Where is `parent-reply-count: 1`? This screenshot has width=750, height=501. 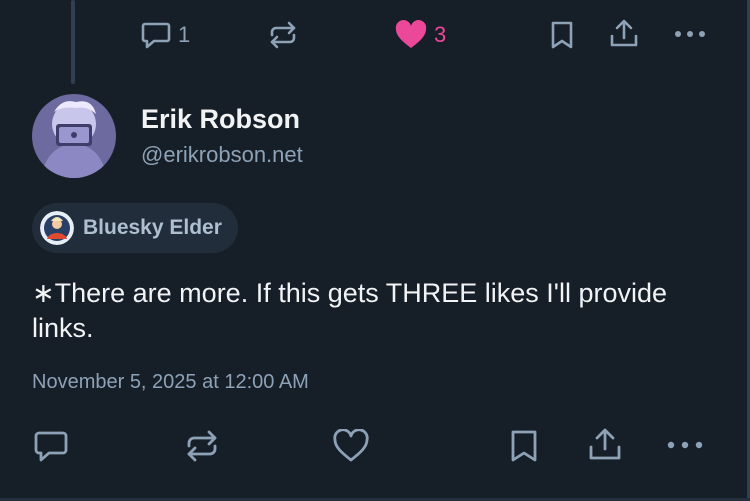 parent-reply-count: 1 is located at coordinates (184, 34).